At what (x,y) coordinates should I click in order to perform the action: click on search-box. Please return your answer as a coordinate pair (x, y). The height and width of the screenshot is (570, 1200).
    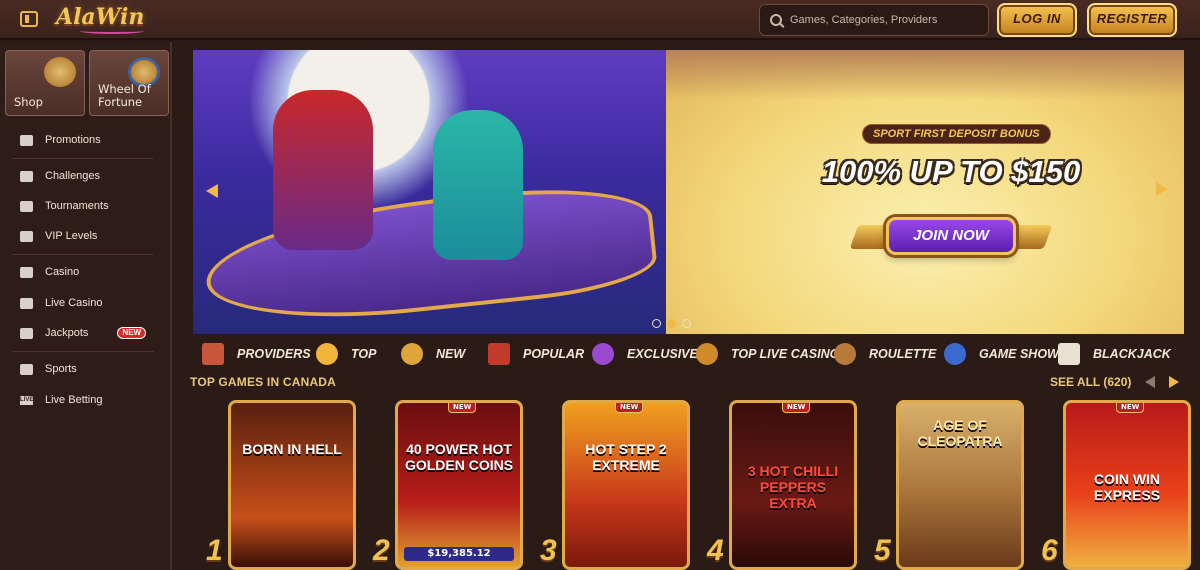
    Looking at the image, I should click on (874, 20).